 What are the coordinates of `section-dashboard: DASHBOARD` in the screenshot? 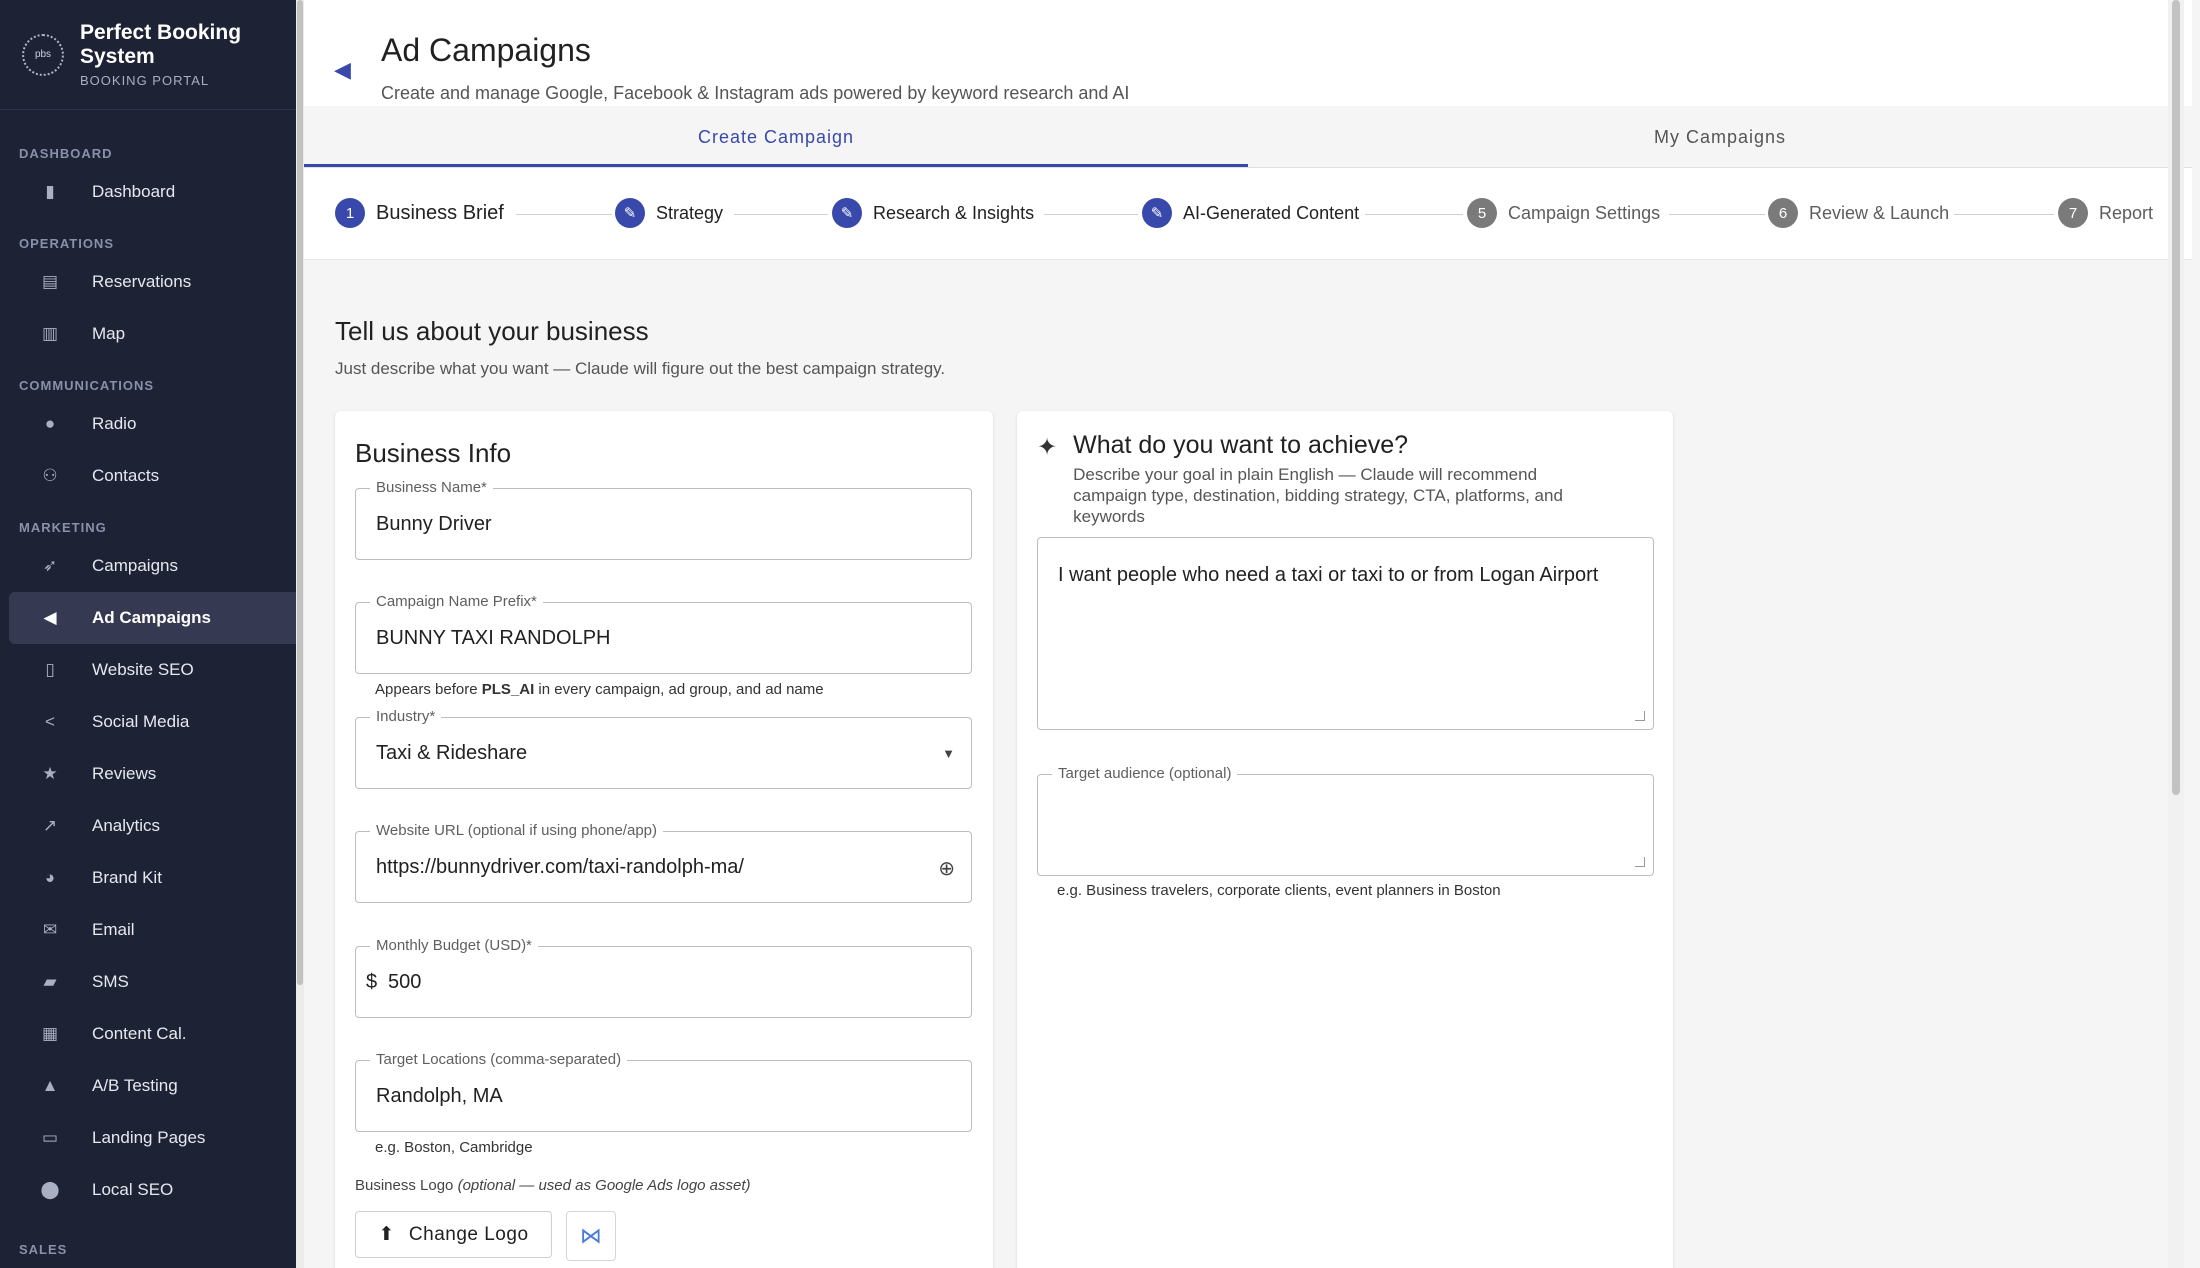 It's located at (66, 153).